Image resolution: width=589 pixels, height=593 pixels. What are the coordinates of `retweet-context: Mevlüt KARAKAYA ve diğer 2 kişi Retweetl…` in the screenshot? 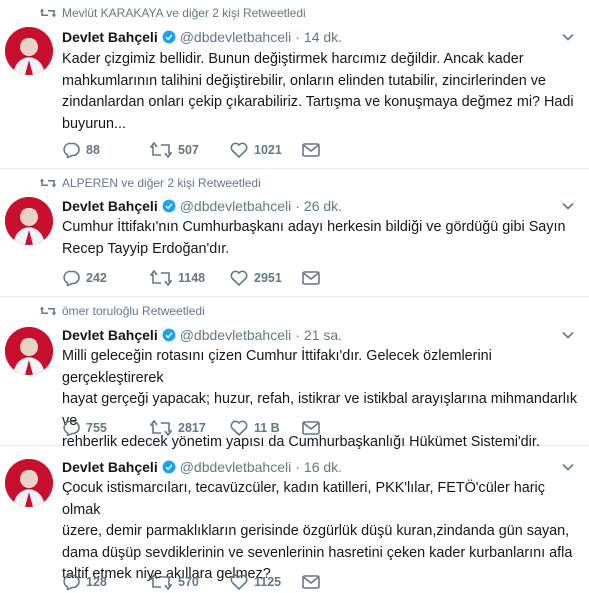 It's located at (172, 13).